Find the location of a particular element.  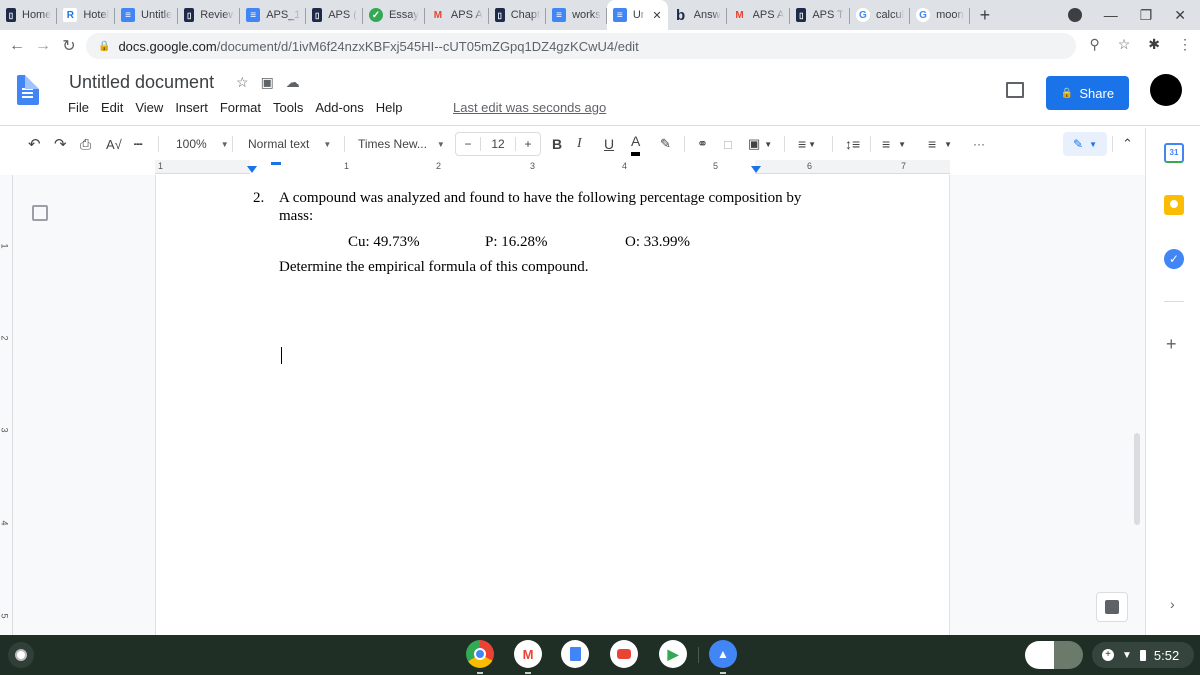

cloud-saved-icon: ☁ is located at coordinates (293, 82).